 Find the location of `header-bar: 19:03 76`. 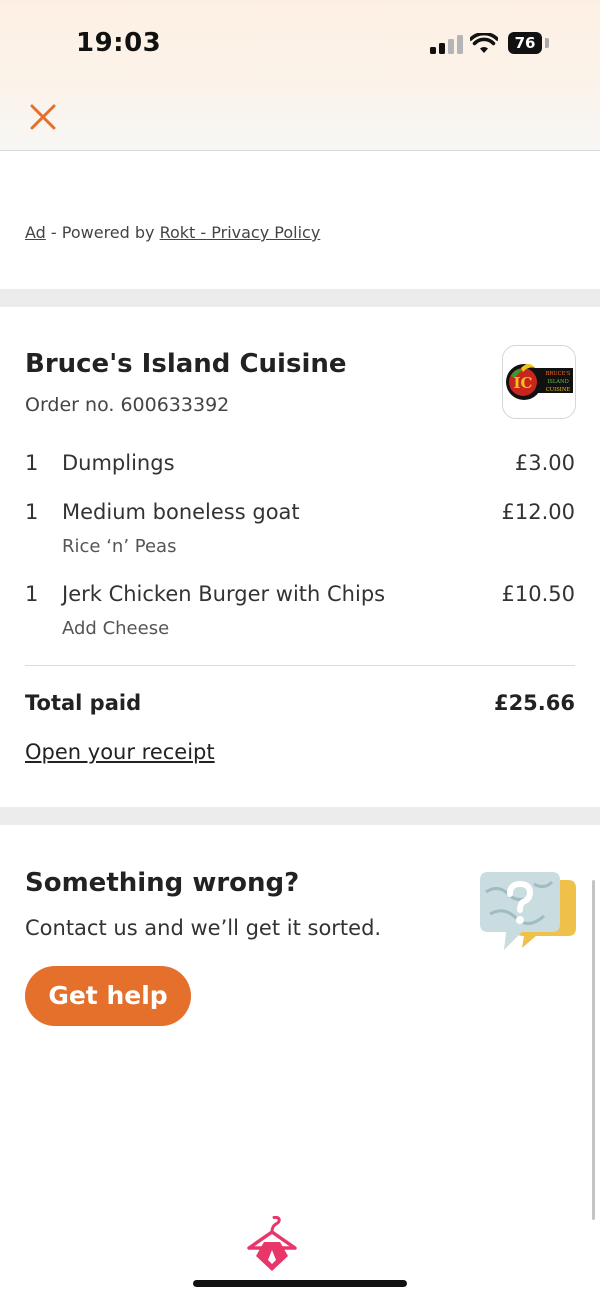

header-bar: 19:03 76 is located at coordinates (300, 75).